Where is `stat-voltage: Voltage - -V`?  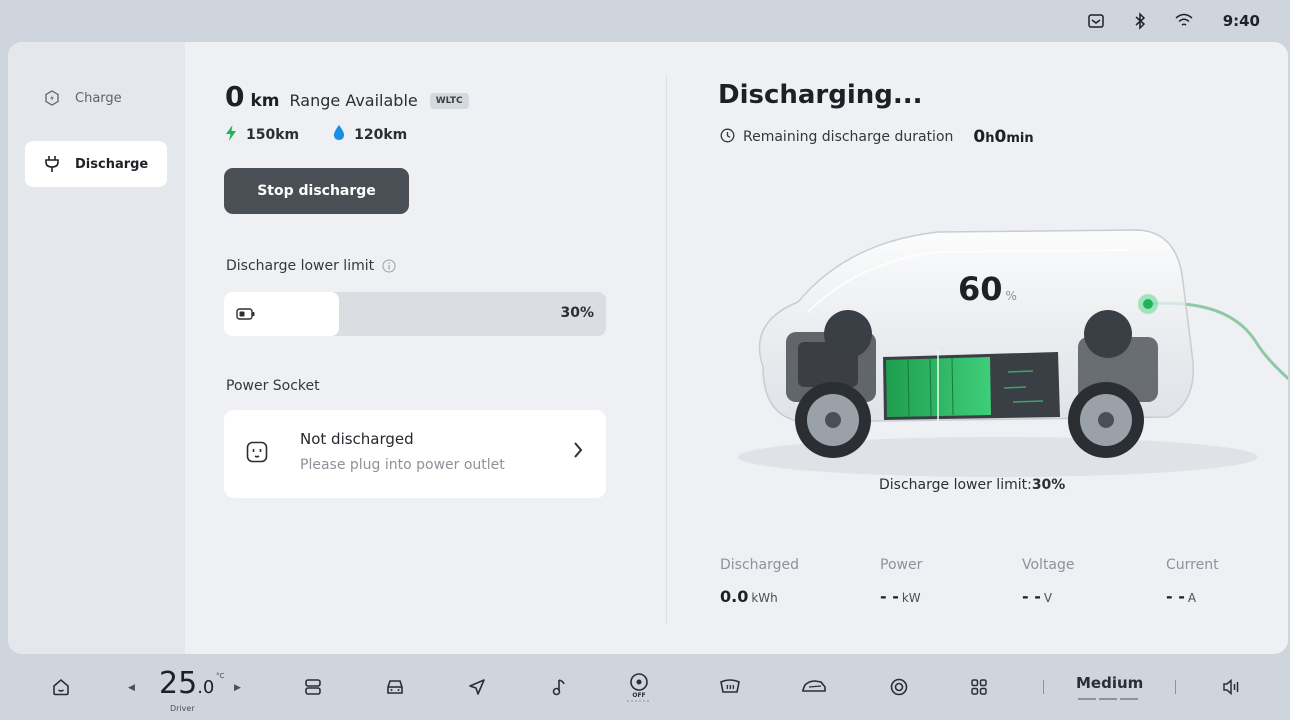 stat-voltage: Voltage - -V is located at coordinates (1048, 581).